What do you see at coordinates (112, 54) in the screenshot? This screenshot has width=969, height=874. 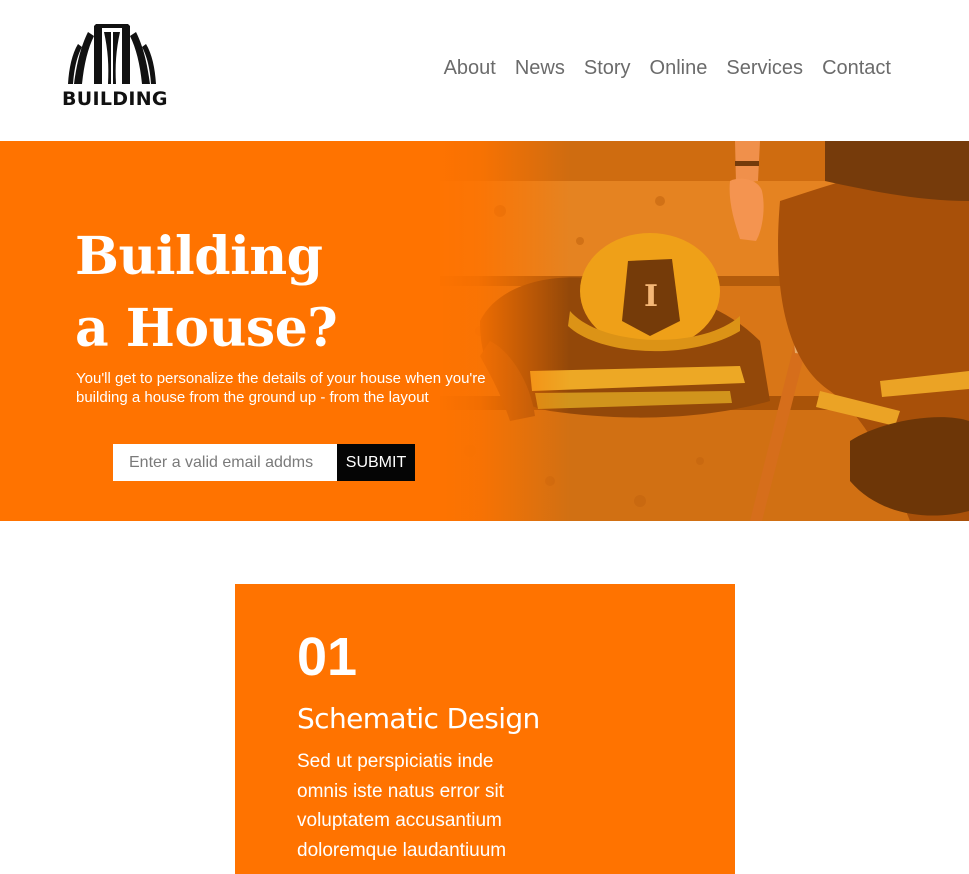 I see `building-arches-icon` at bounding box center [112, 54].